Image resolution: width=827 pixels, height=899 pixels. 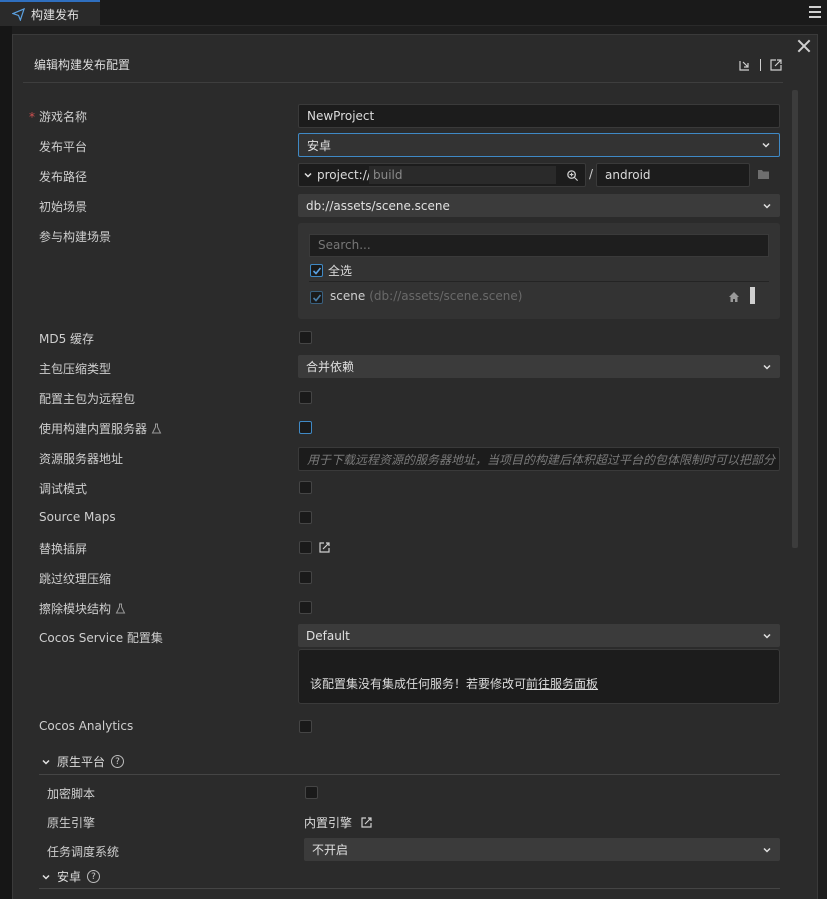 I want to click on start-scene-value: db://assets/scene.scene, so click(x=378, y=205).